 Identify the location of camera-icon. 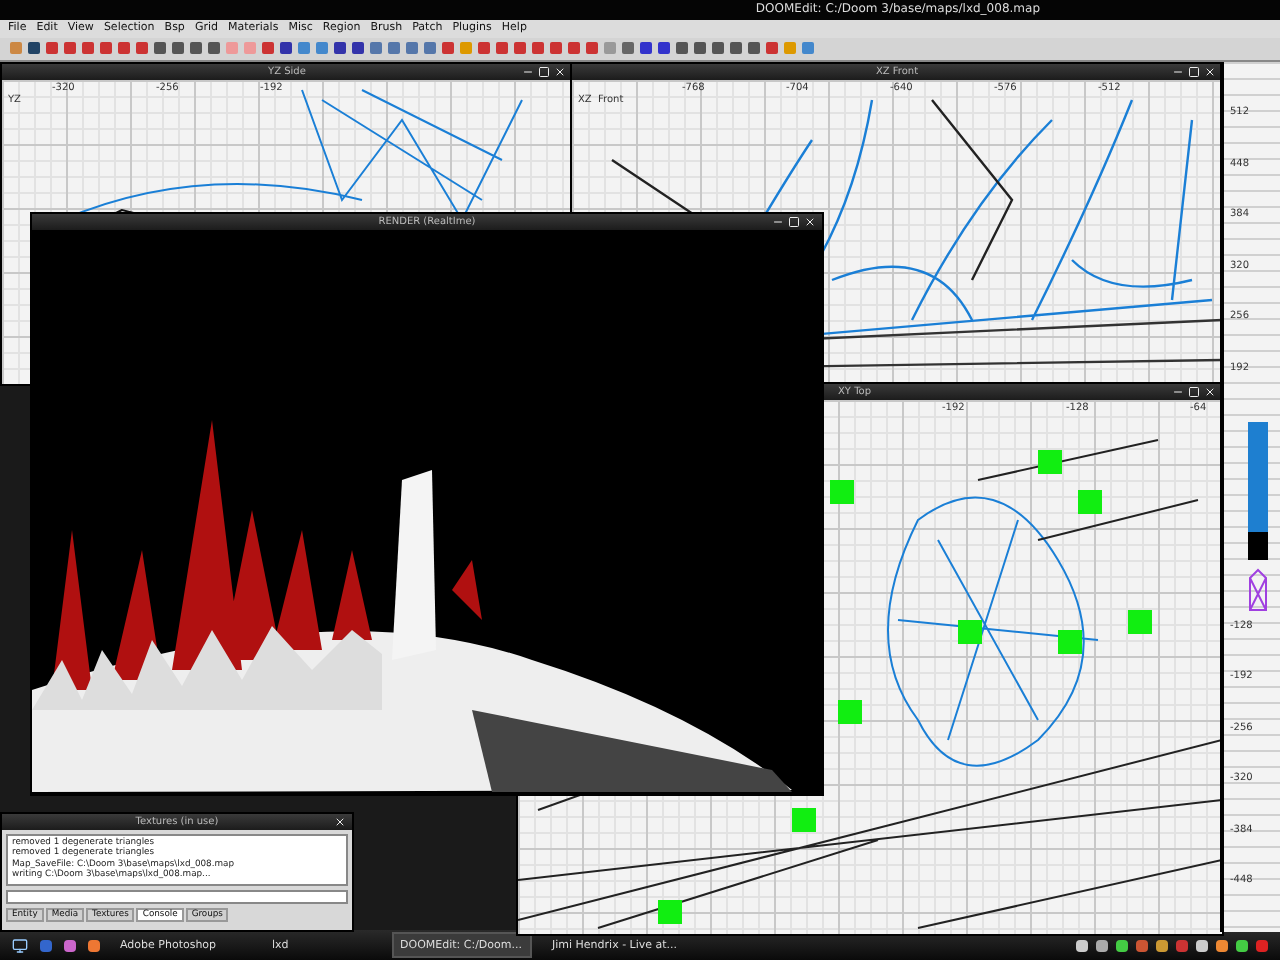
(1258, 589).